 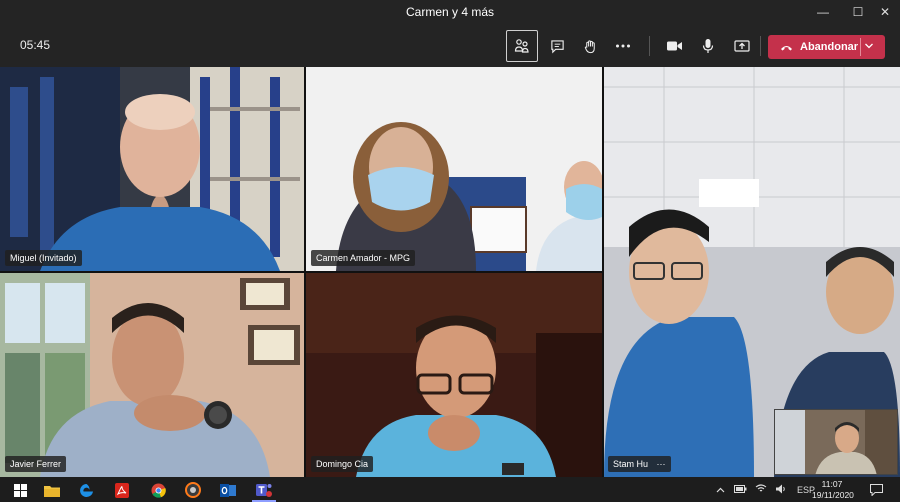 What do you see at coordinates (158, 490) in the screenshot?
I see `chrome-browser-icon` at bounding box center [158, 490].